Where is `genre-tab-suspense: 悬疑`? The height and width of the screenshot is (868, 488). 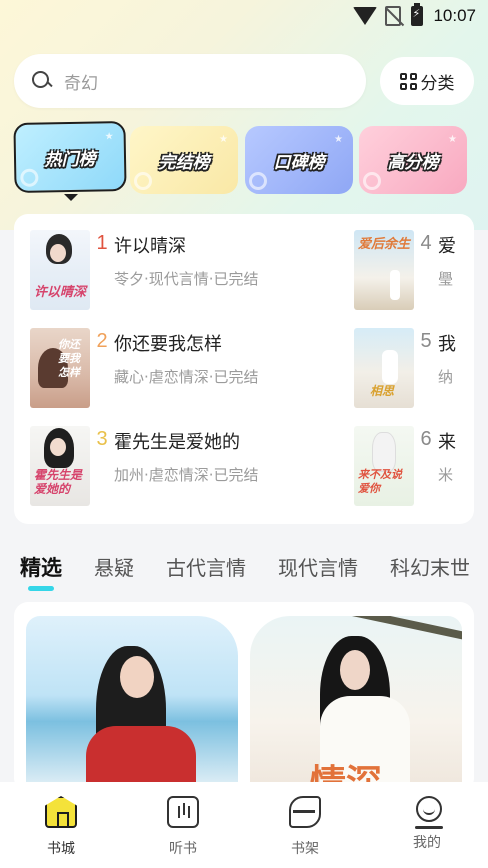 genre-tab-suspense: 悬疑 is located at coordinates (114, 572).